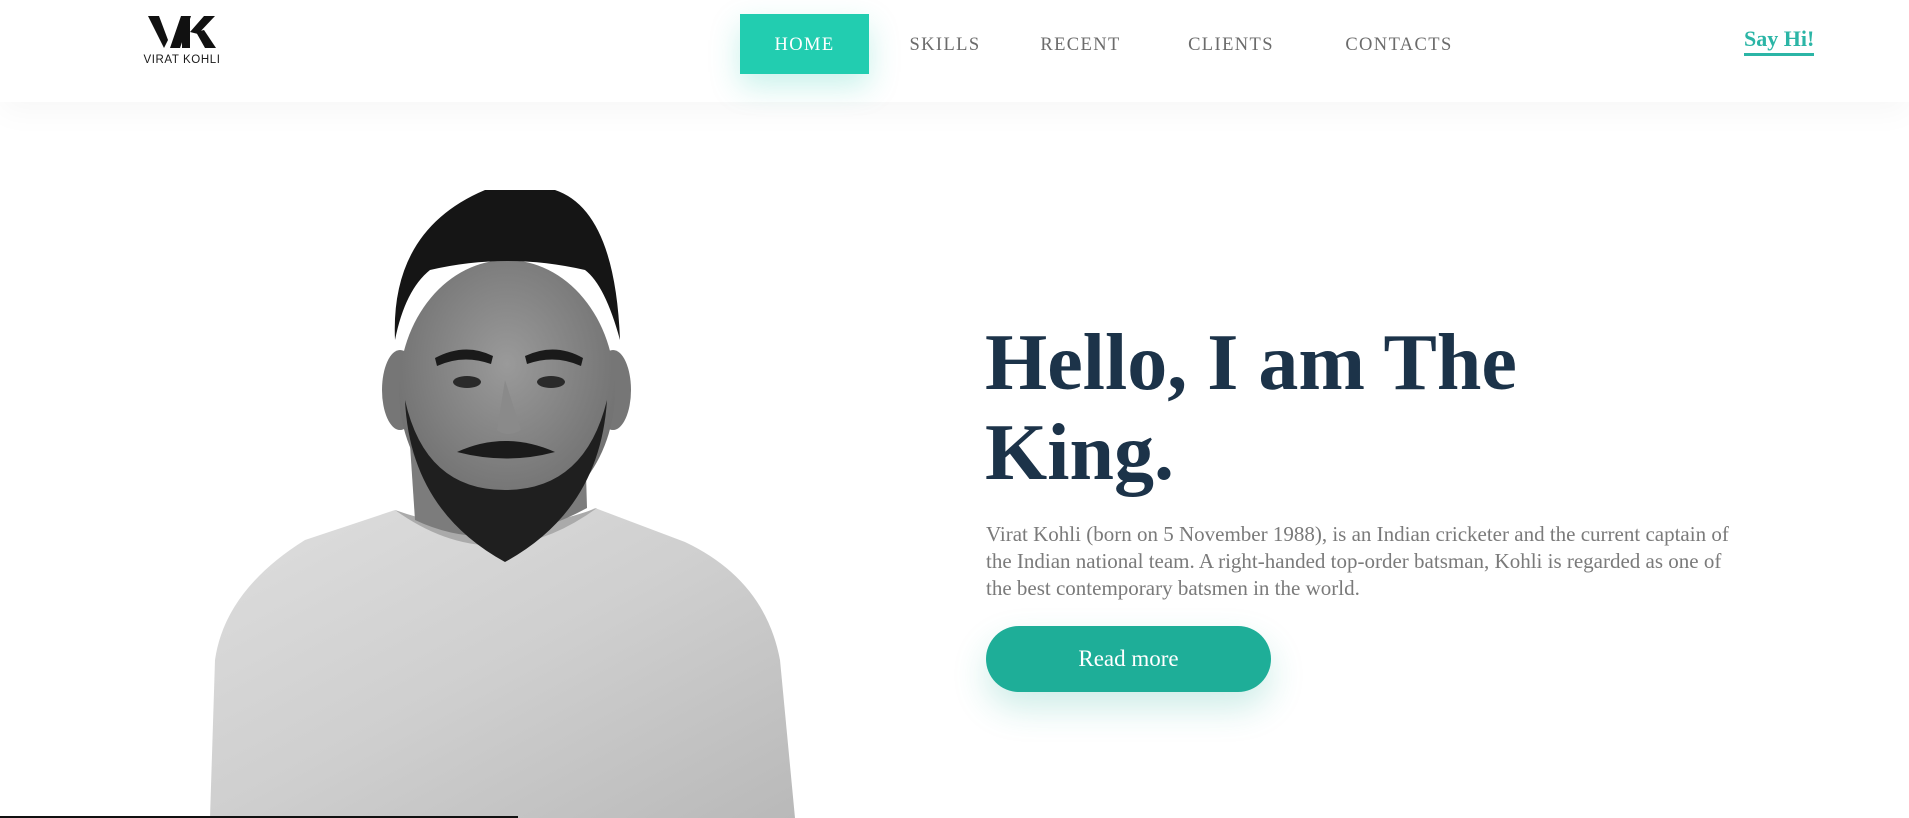 The height and width of the screenshot is (818, 1909). I want to click on read-more-button: Read more, so click(1128, 659).